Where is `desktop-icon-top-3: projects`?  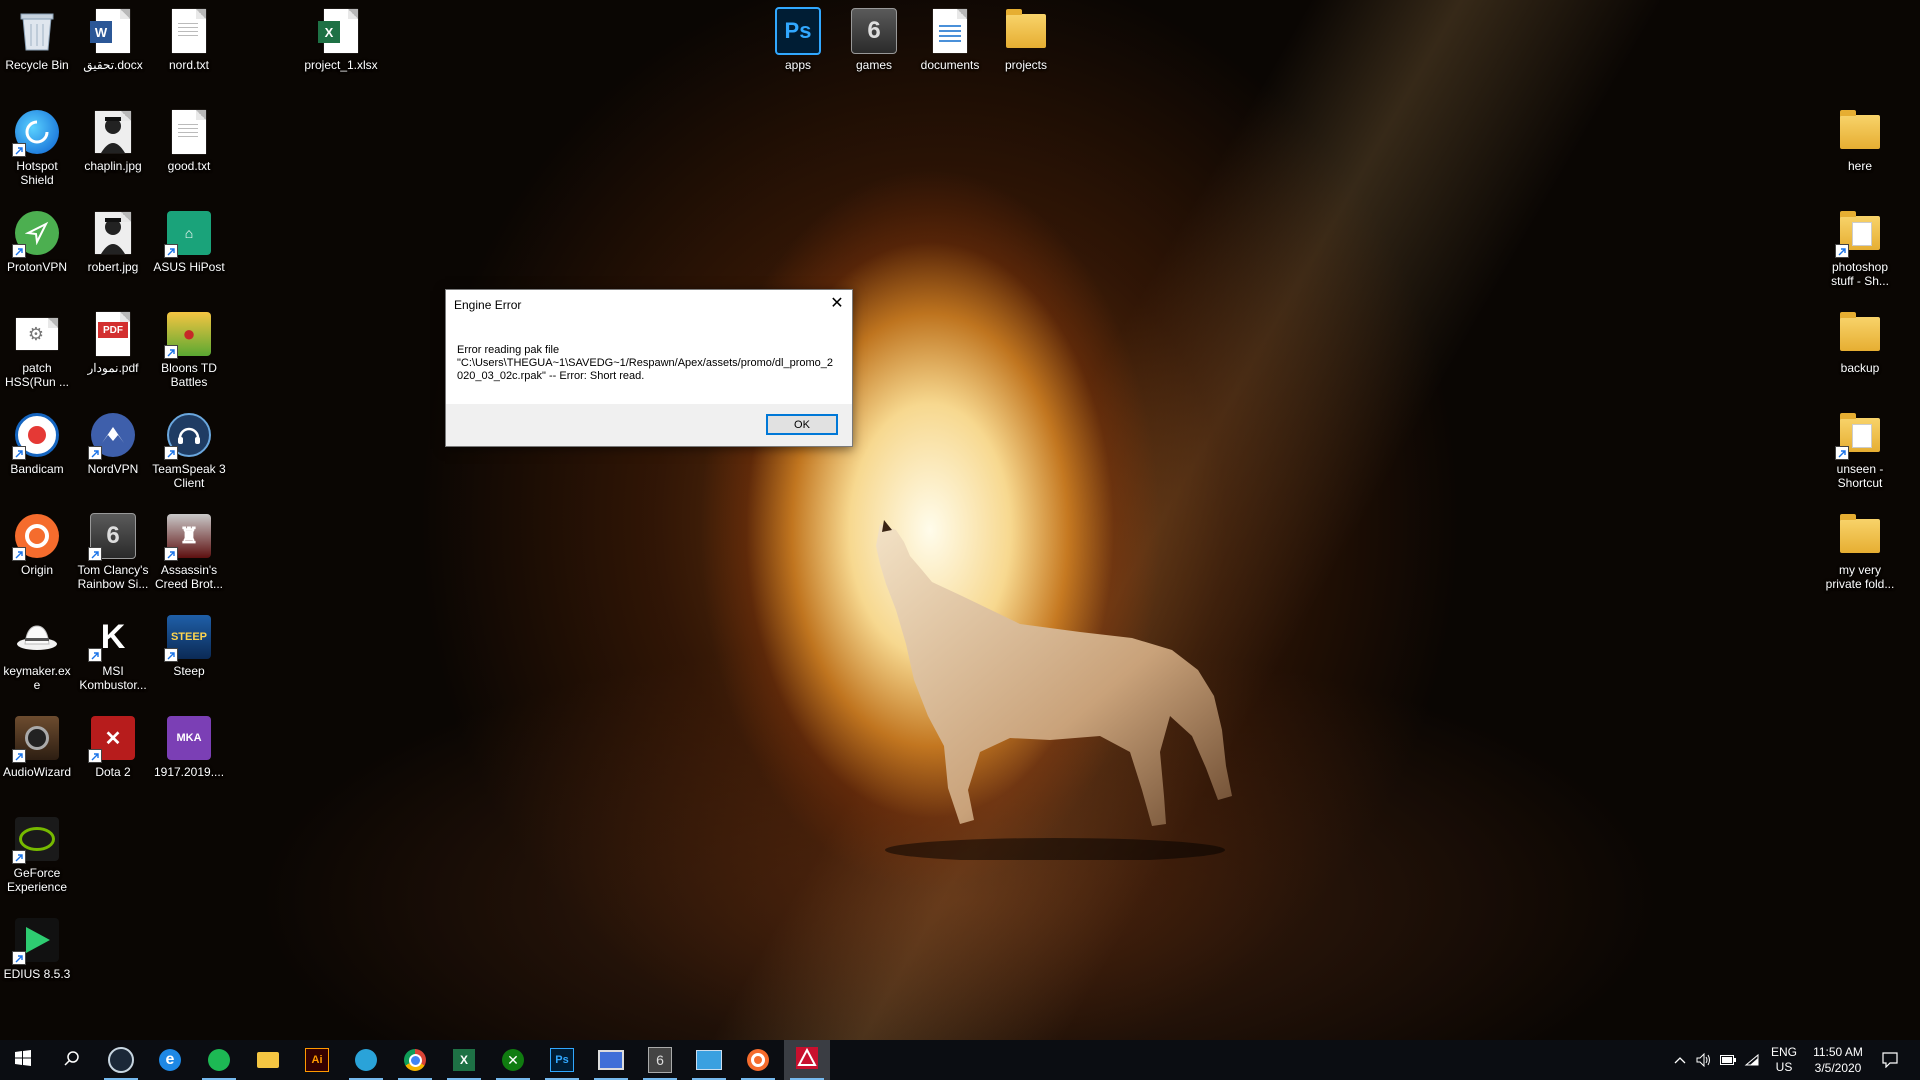
desktop-icon-top-3: projects is located at coordinates (1026, 40).